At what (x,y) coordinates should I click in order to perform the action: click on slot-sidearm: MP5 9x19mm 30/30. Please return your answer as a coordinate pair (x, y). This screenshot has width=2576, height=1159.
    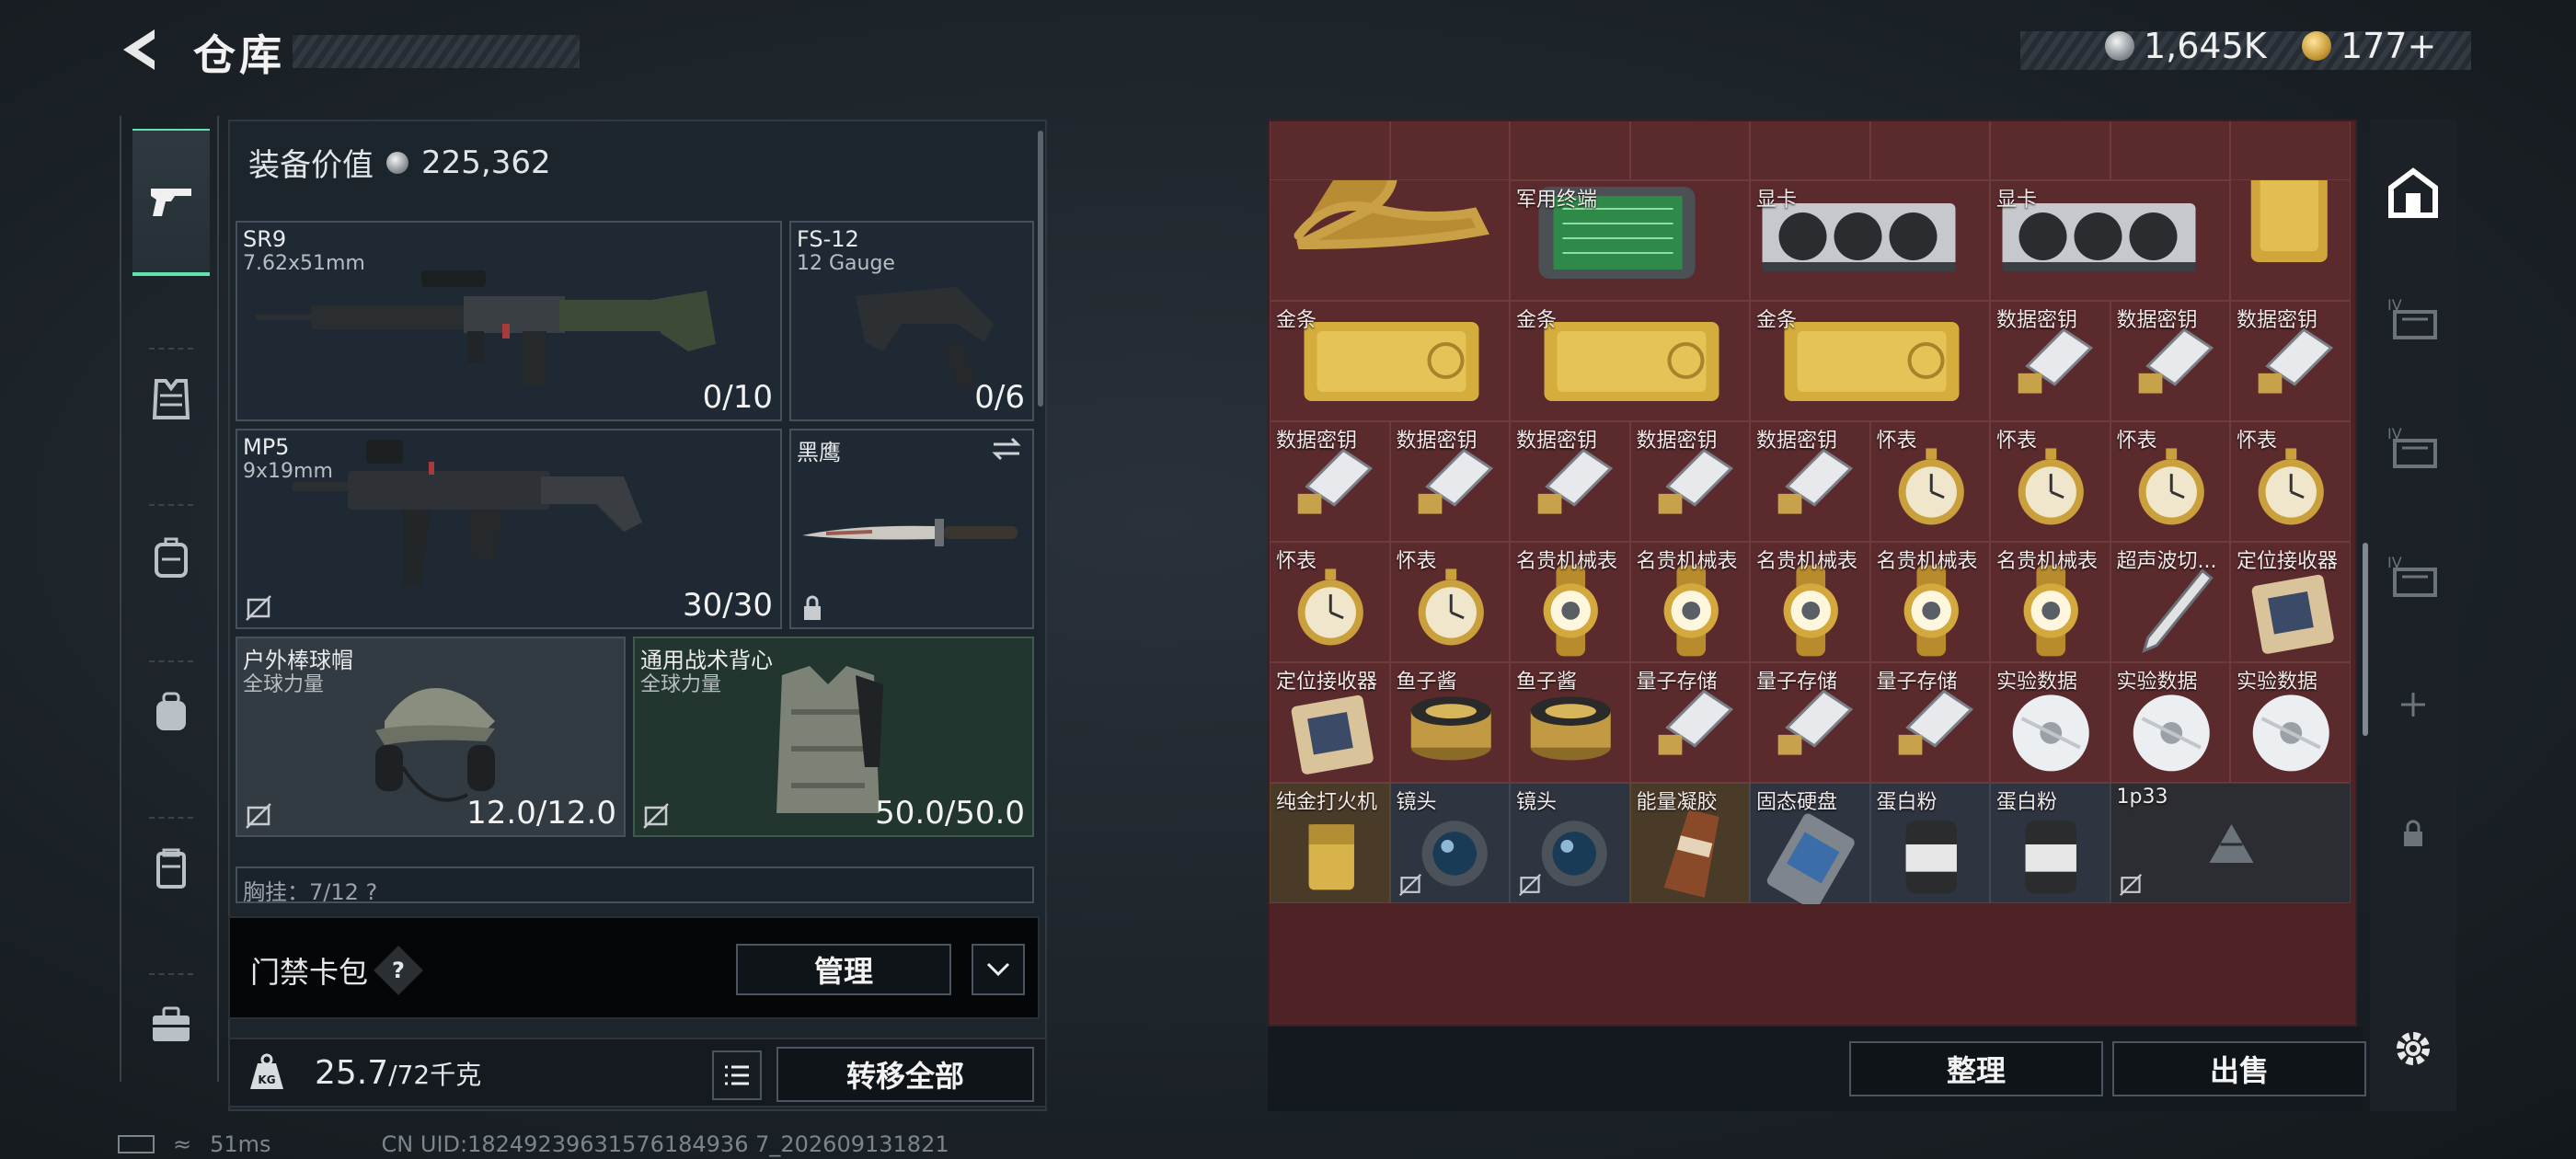
    Looking at the image, I should click on (509, 529).